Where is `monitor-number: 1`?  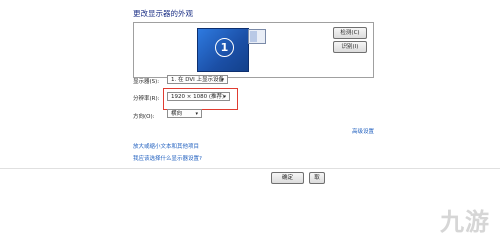 monitor-number: 1 is located at coordinates (224, 47).